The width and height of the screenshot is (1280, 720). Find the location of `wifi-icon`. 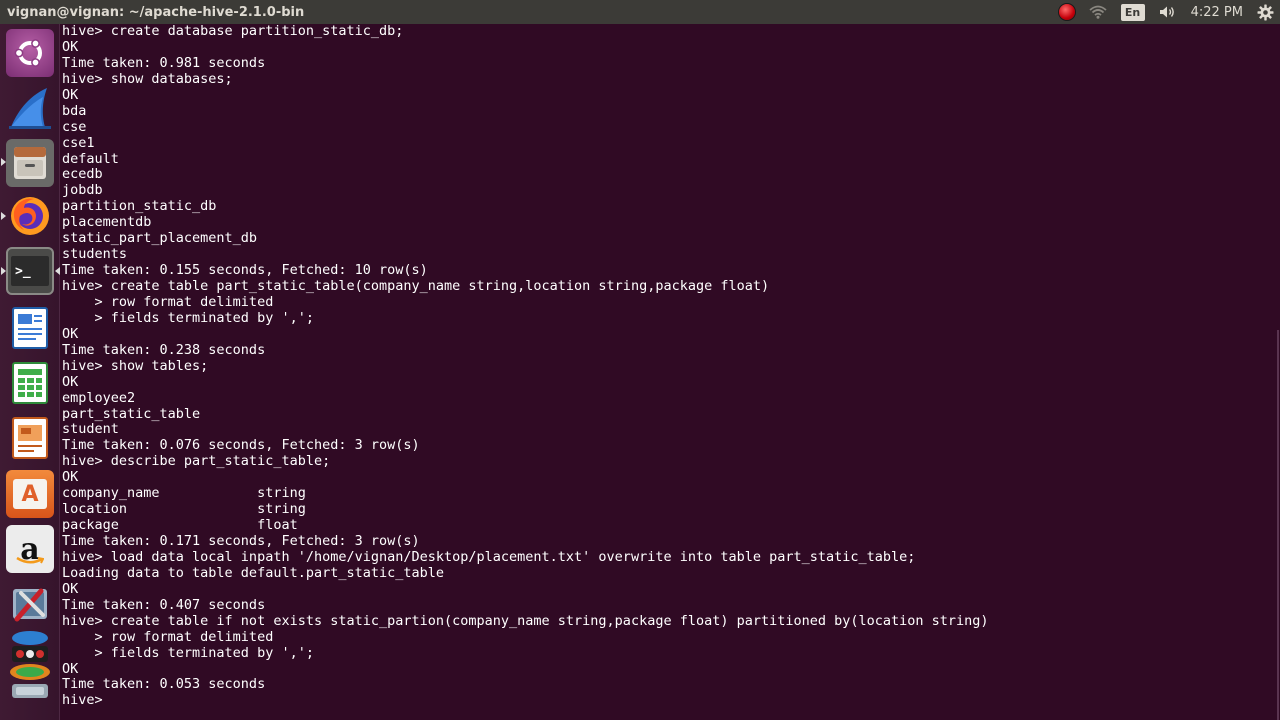

wifi-icon is located at coordinates (1098, 12).